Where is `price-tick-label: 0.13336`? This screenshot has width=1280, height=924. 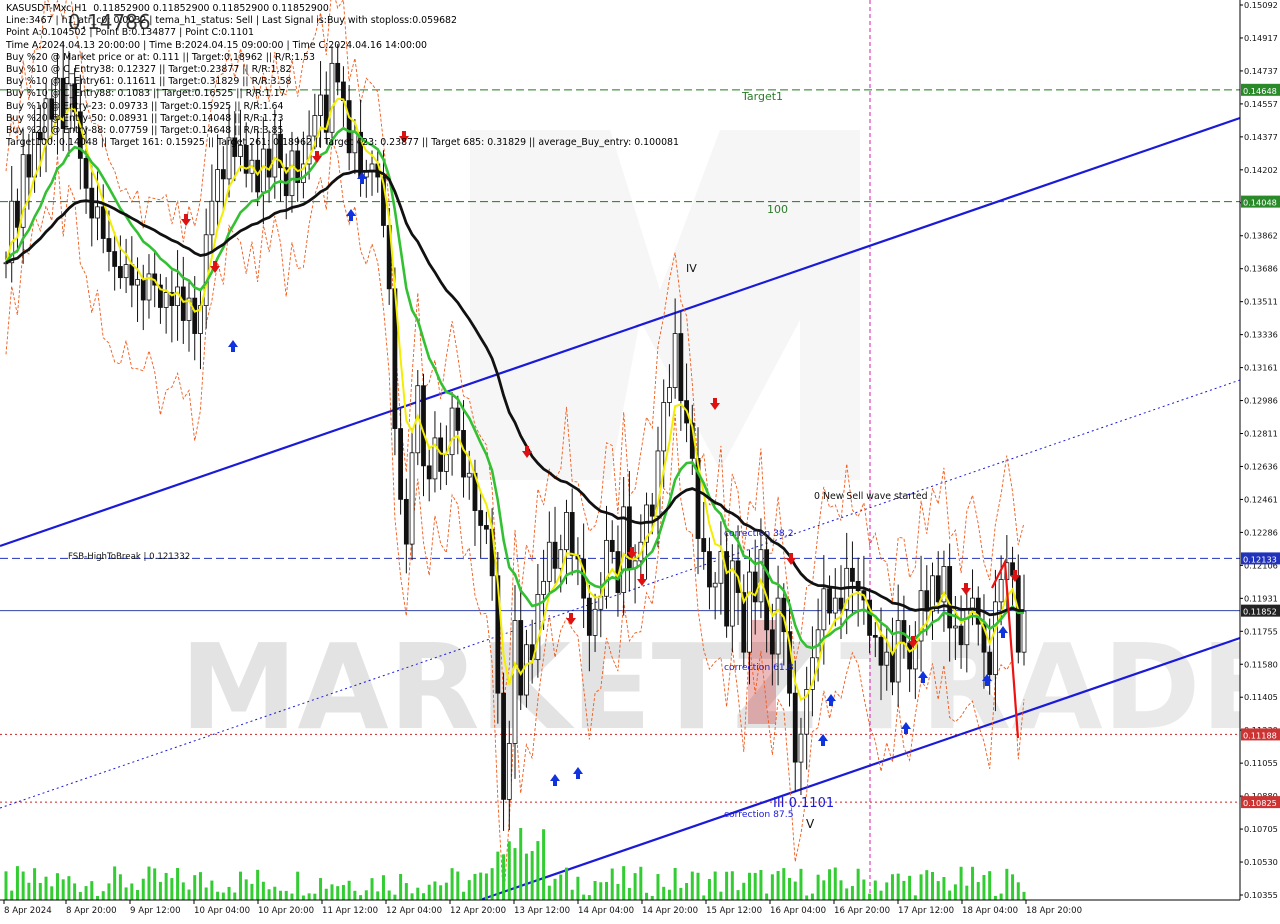
price-tick-label: 0.13336 is located at coordinates (1261, 335).